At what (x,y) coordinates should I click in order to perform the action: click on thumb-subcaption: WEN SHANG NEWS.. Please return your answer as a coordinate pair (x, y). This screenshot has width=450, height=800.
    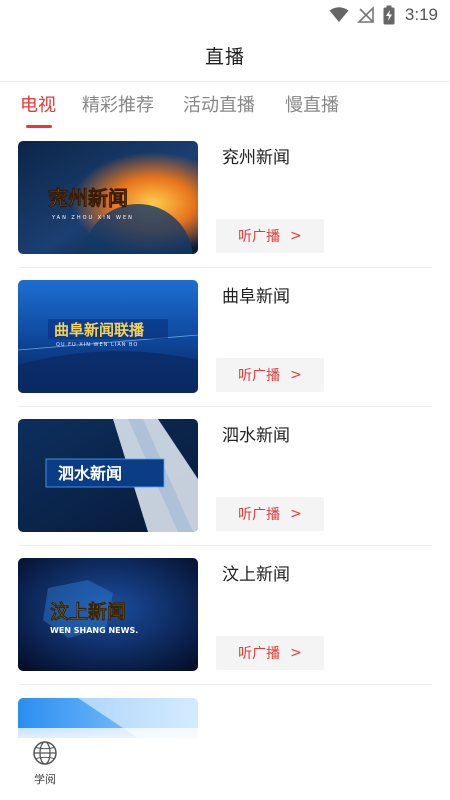
    Looking at the image, I should click on (94, 630).